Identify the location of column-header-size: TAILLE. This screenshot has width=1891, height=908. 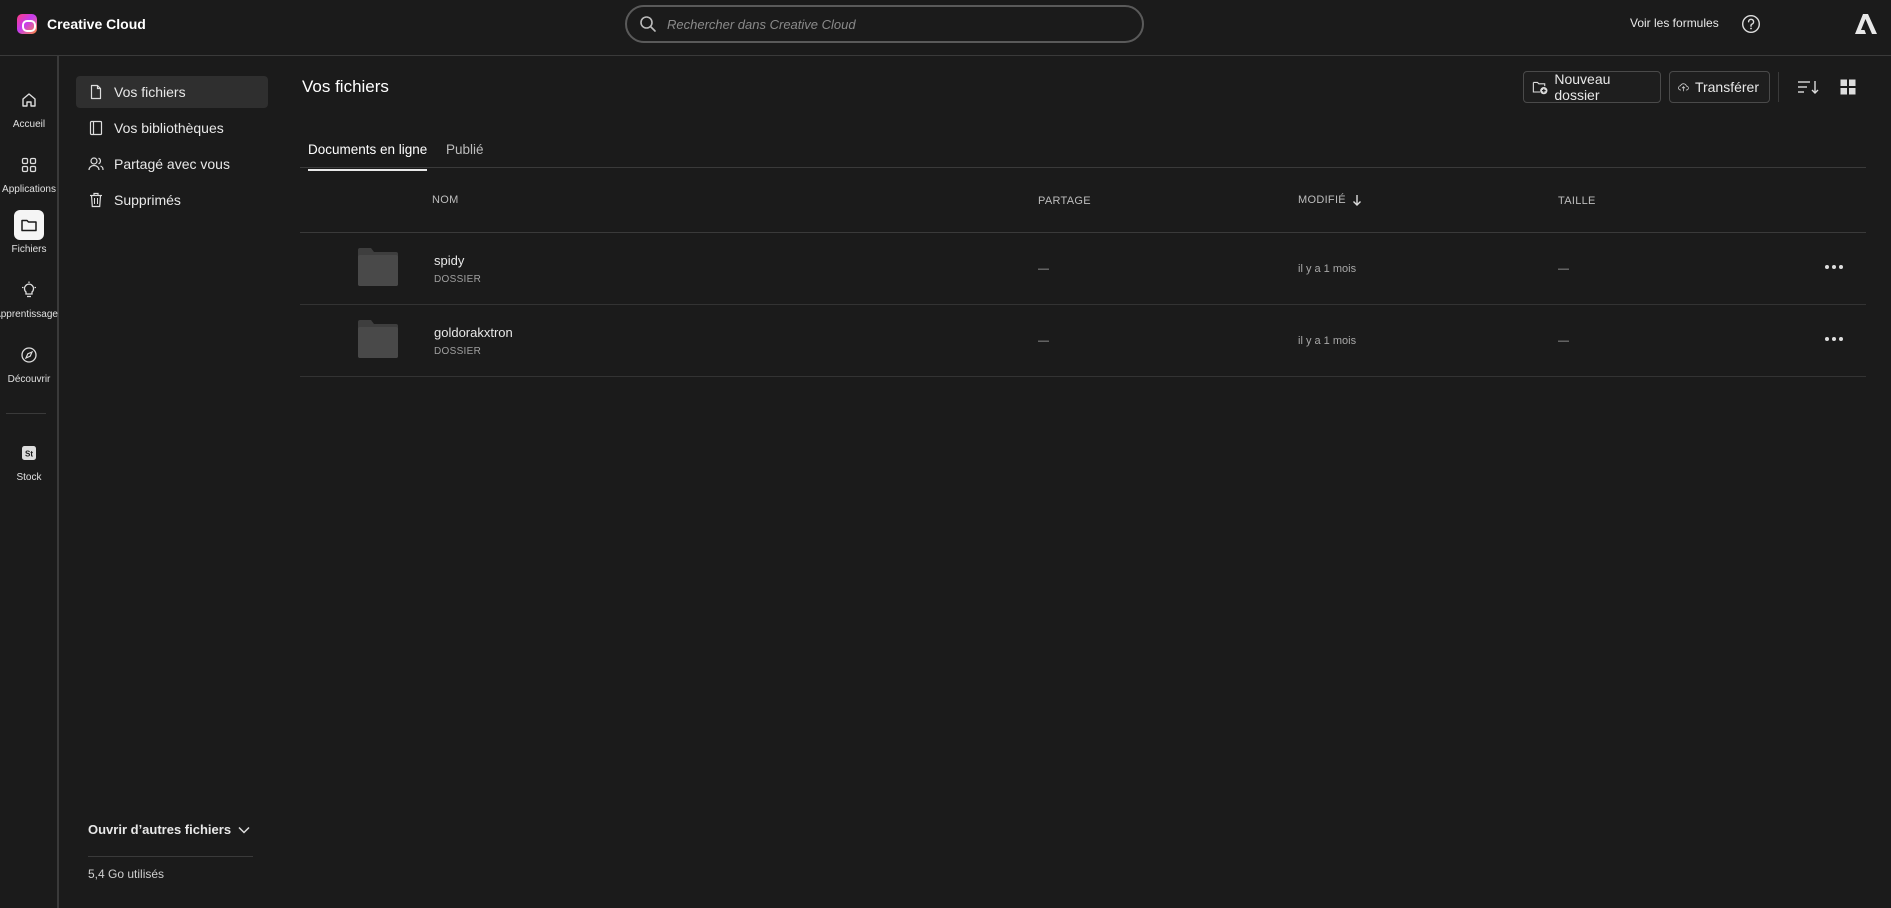
(1577, 201).